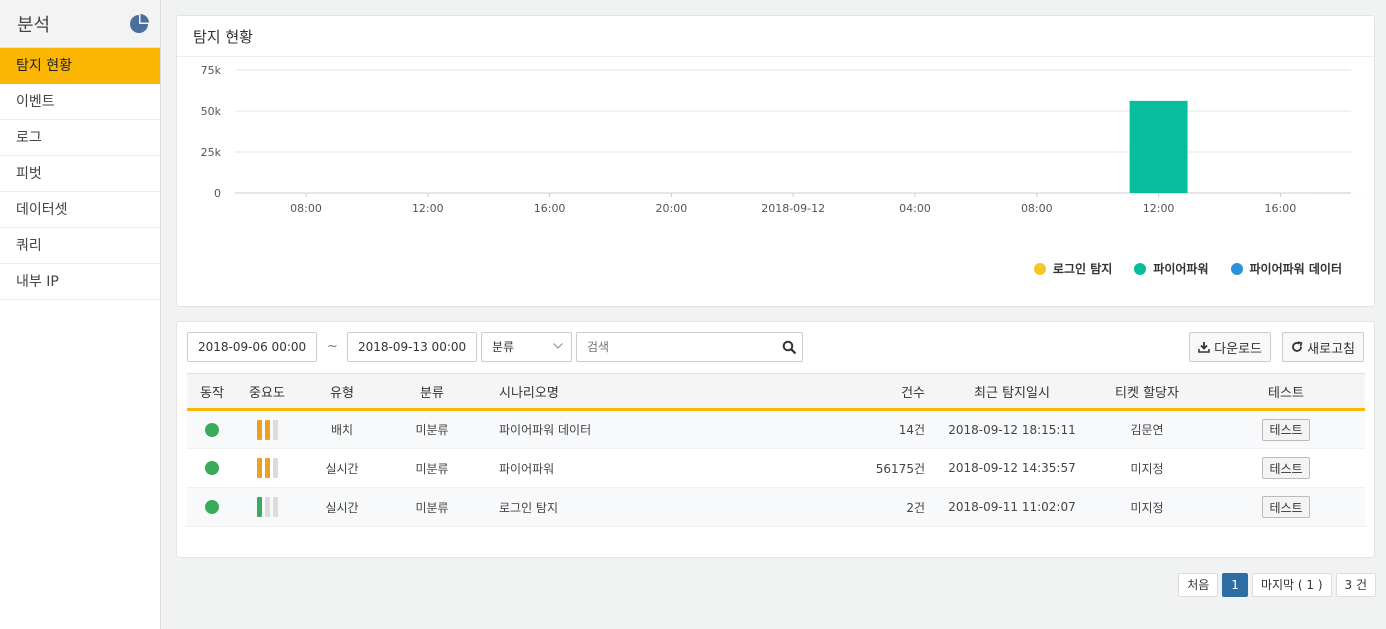 The image size is (1386, 629). What do you see at coordinates (503, 347) in the screenshot?
I see `category-select-value: 분류` at bounding box center [503, 347].